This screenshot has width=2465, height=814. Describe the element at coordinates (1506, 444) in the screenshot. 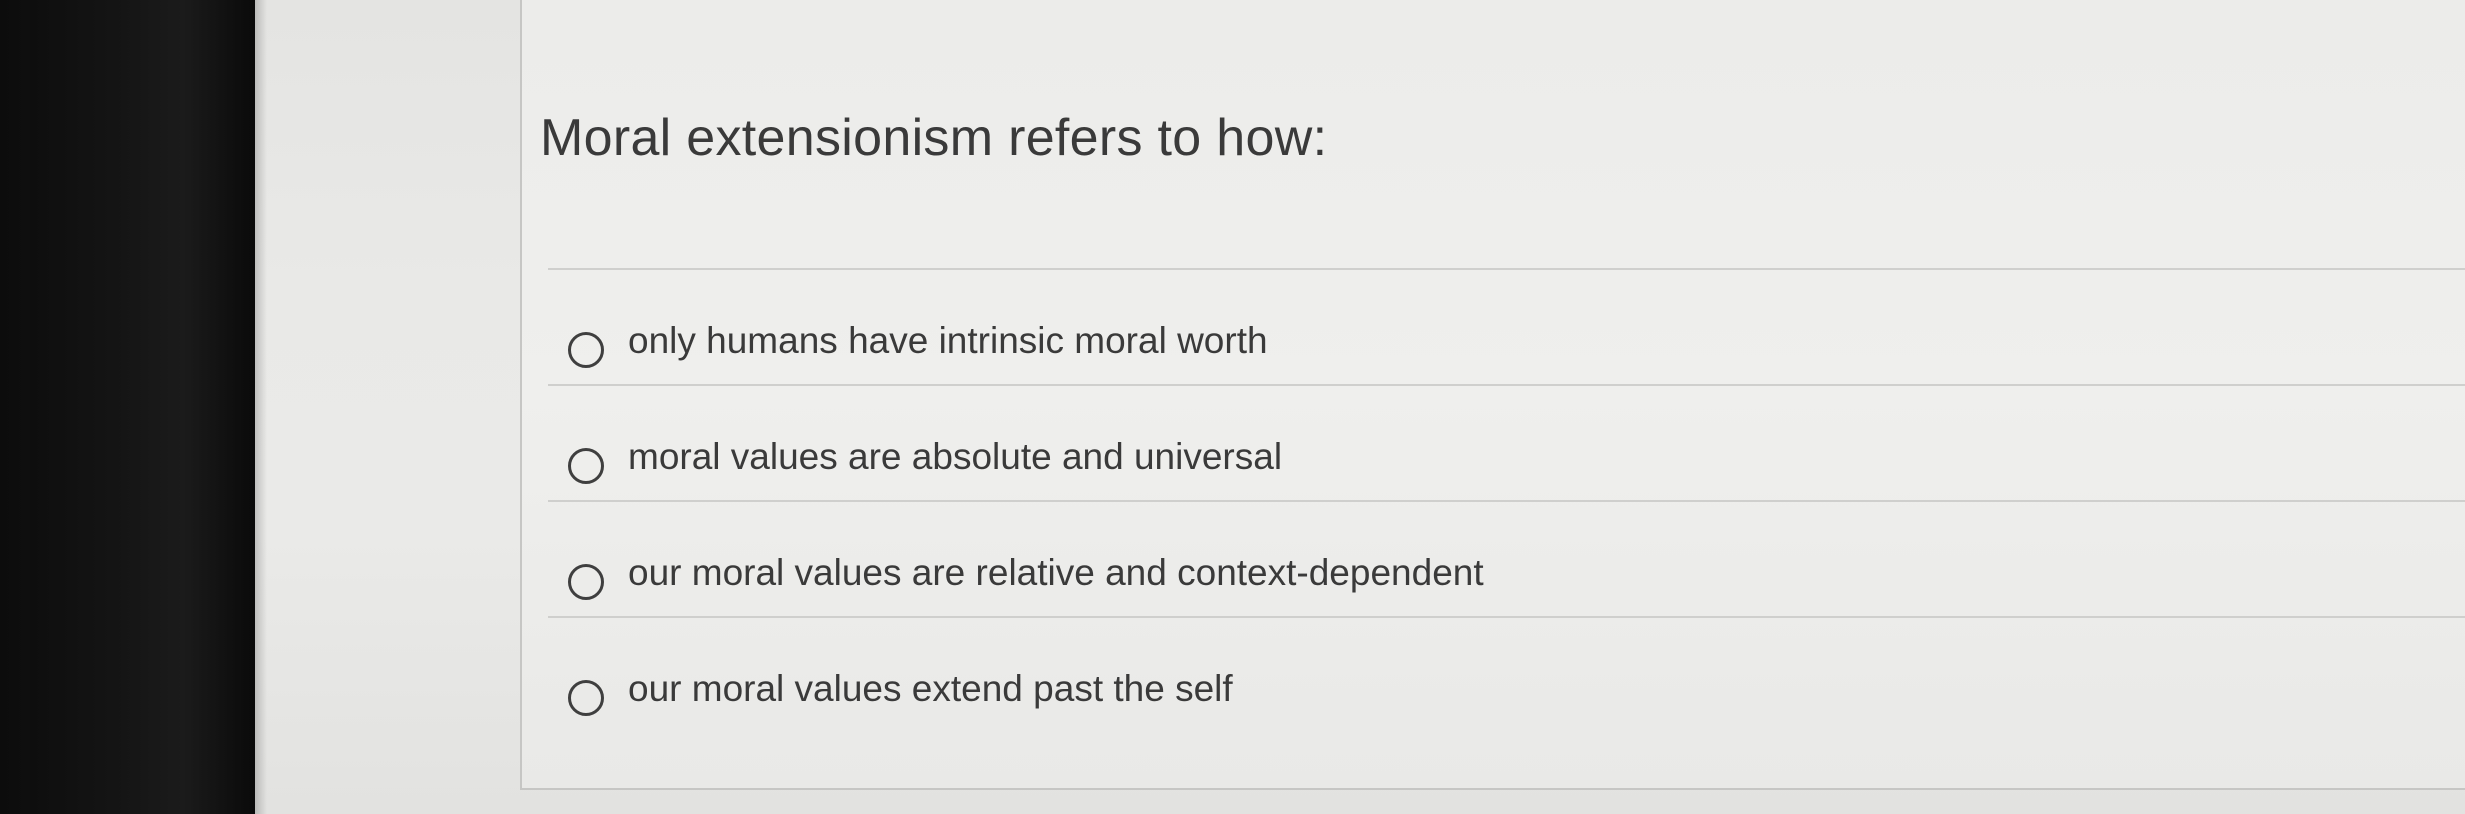

I see `answer-option-2: moral values are absolute and universal` at that location.